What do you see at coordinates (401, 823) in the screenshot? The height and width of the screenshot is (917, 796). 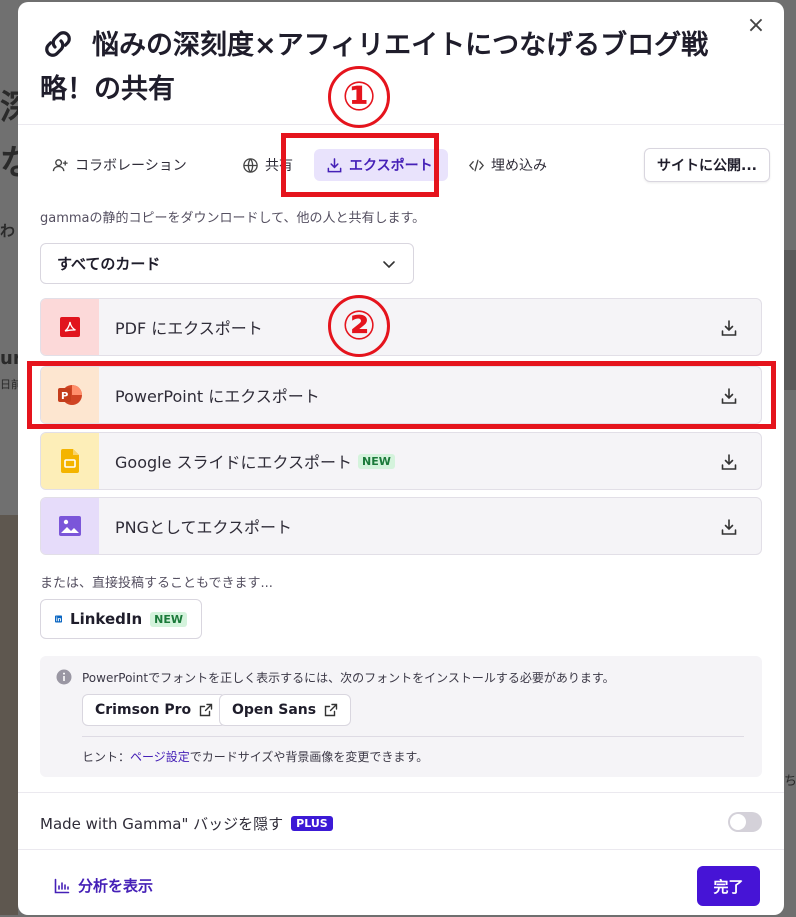 I see `hide-badge-setting: Made with Gamma" バッジを隠す PLUS` at bounding box center [401, 823].